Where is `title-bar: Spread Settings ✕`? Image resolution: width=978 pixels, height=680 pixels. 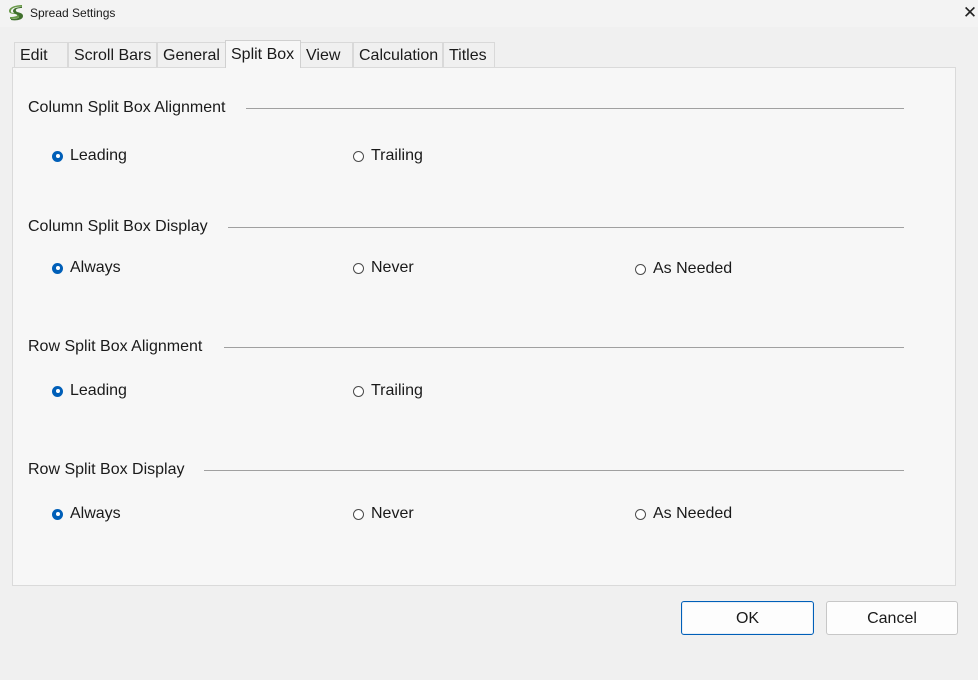
title-bar: Spread Settings ✕ is located at coordinates (489, 13).